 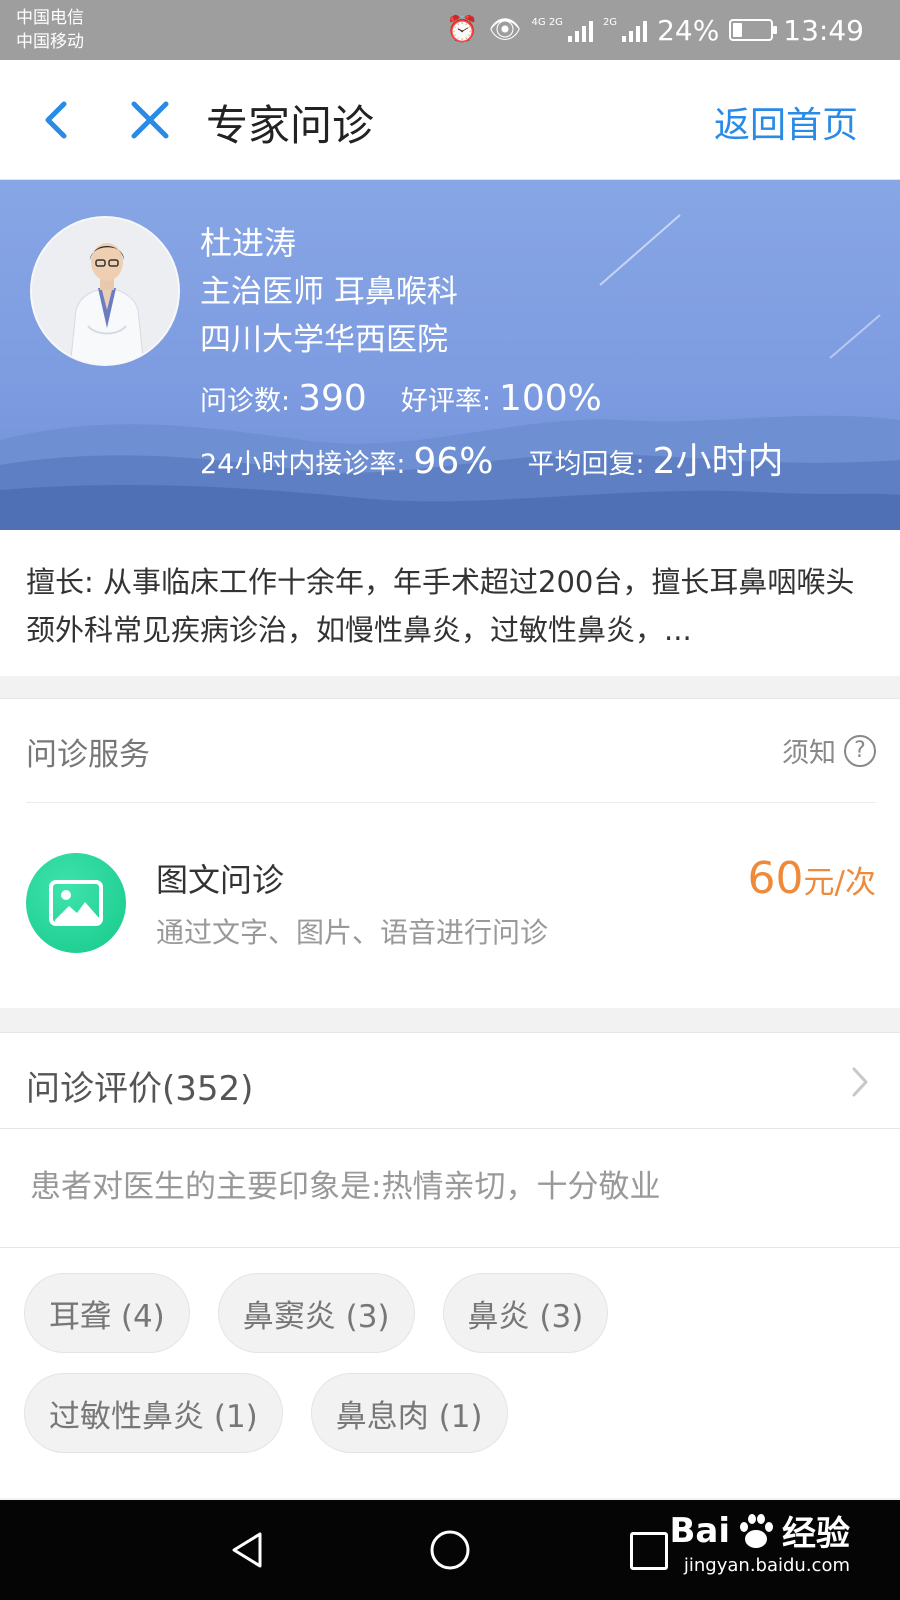 I want to click on price-unit: 元/次, so click(x=839, y=883).